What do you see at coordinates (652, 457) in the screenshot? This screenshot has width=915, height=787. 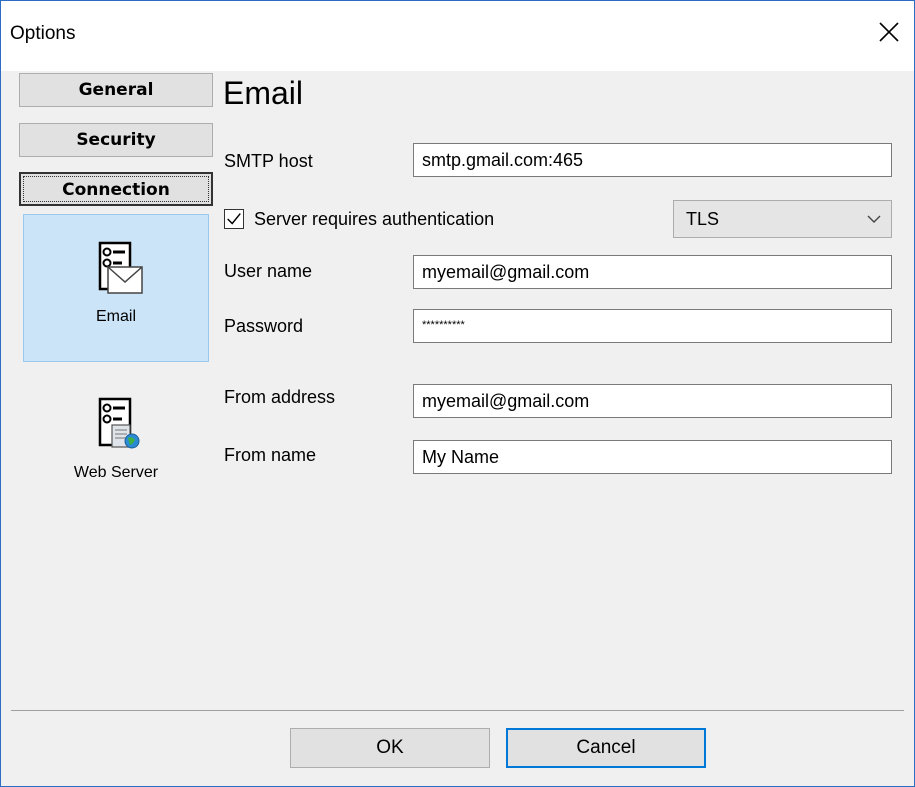 I see `from-name-input: My Name` at bounding box center [652, 457].